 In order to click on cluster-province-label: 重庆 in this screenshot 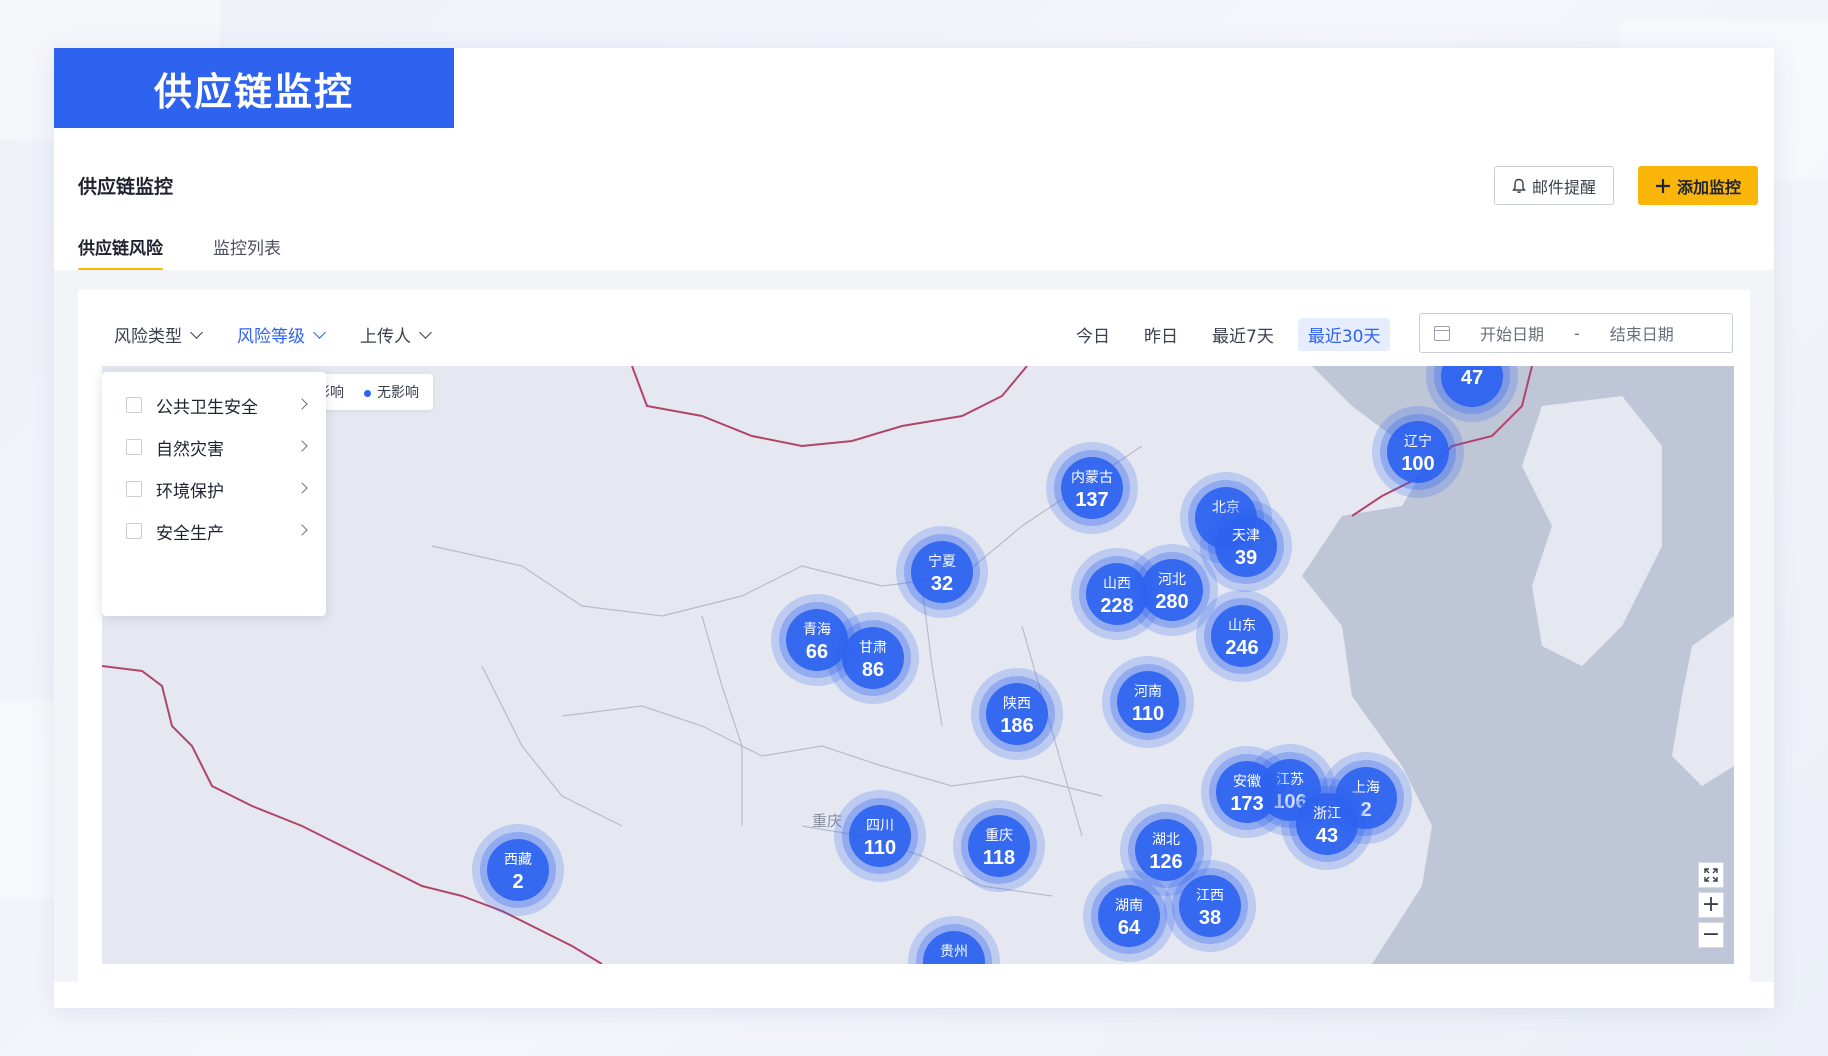, I will do `click(999, 835)`.